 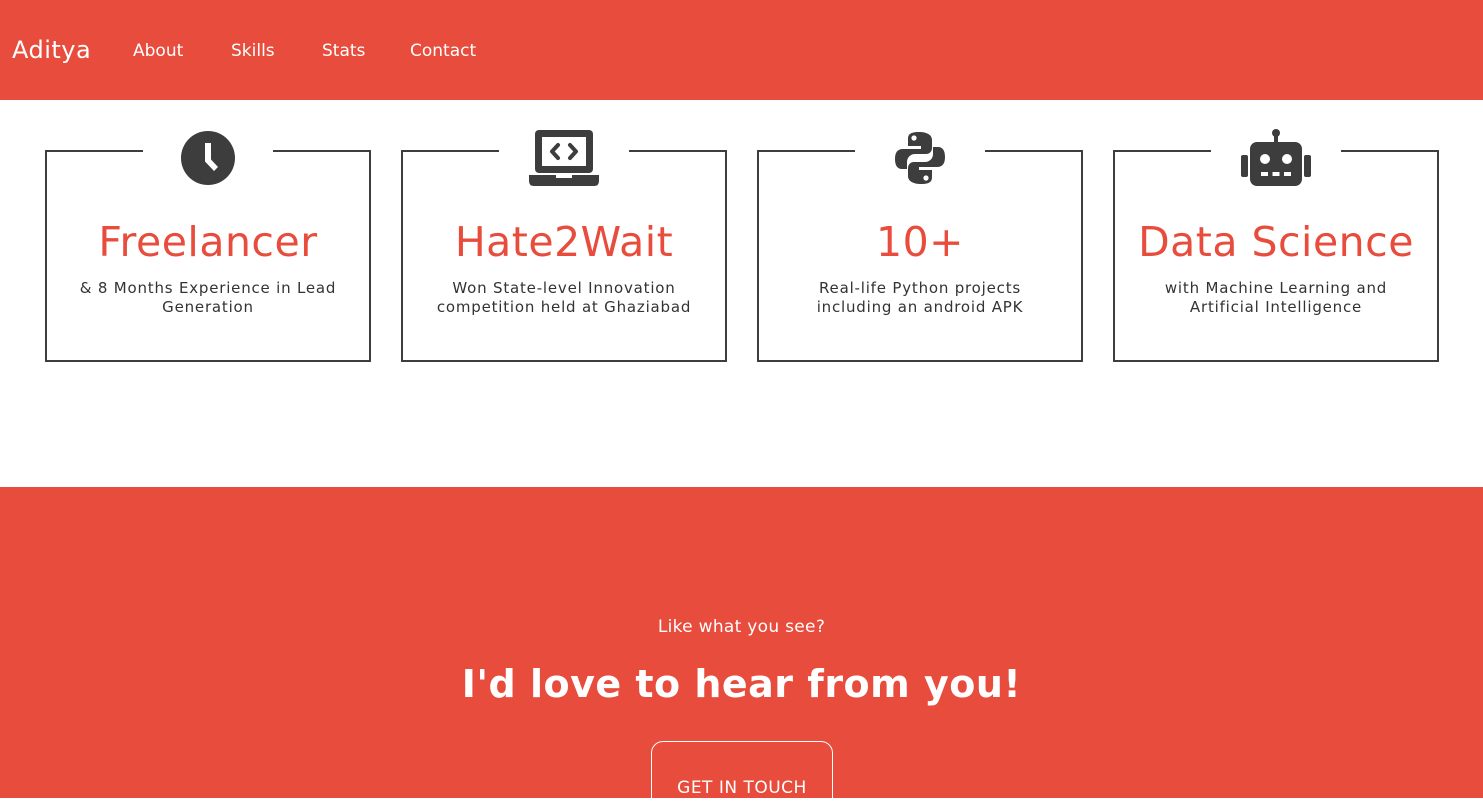 What do you see at coordinates (1276, 158) in the screenshot?
I see `robot-icon` at bounding box center [1276, 158].